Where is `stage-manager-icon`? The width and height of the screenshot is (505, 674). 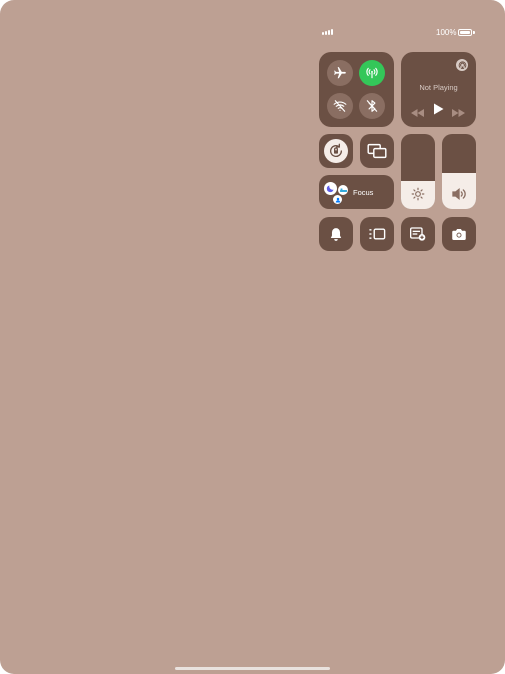
stage-manager-icon is located at coordinates (377, 234).